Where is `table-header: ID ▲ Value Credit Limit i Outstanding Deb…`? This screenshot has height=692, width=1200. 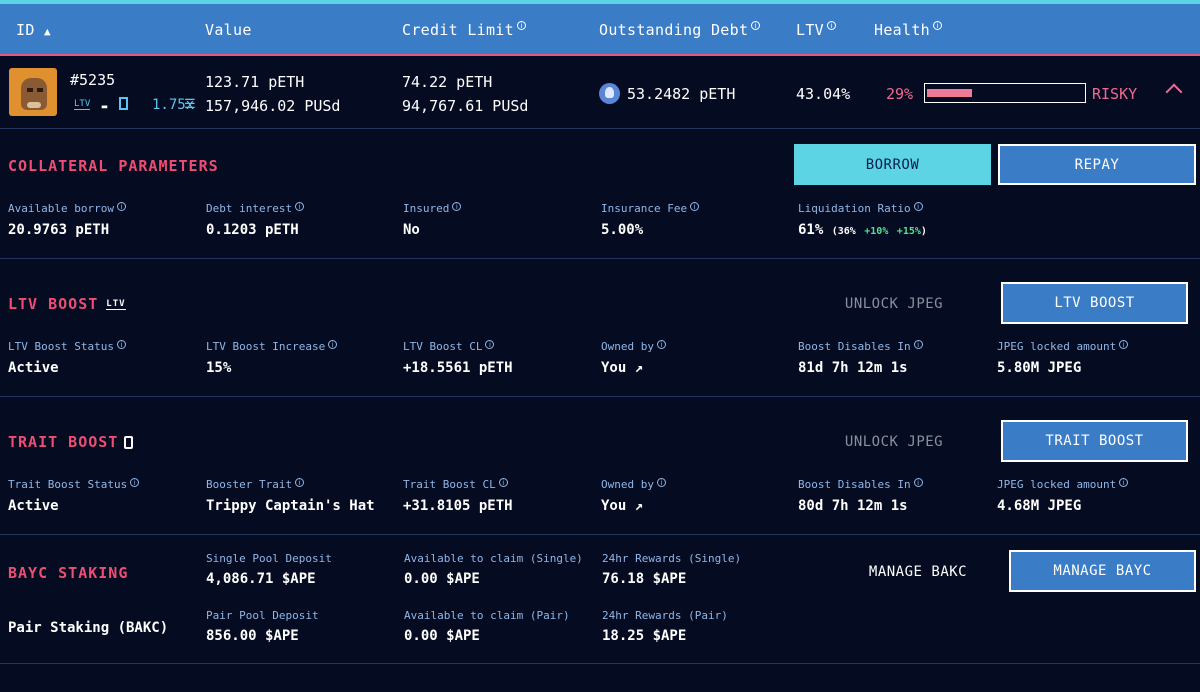 table-header: ID ▲ Value Credit Limit i Outstanding Deb… is located at coordinates (600, 30).